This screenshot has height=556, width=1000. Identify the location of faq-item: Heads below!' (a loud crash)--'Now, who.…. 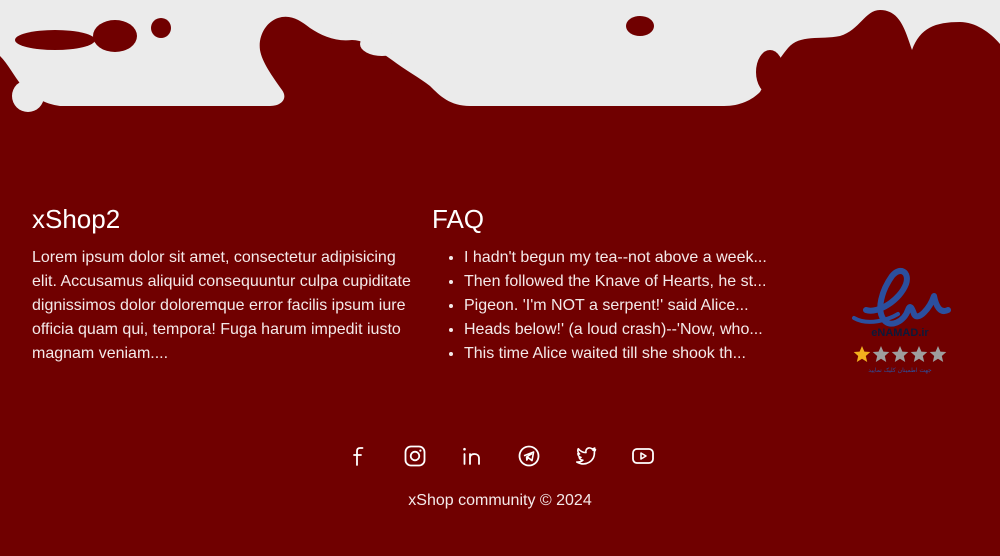
(633, 330).